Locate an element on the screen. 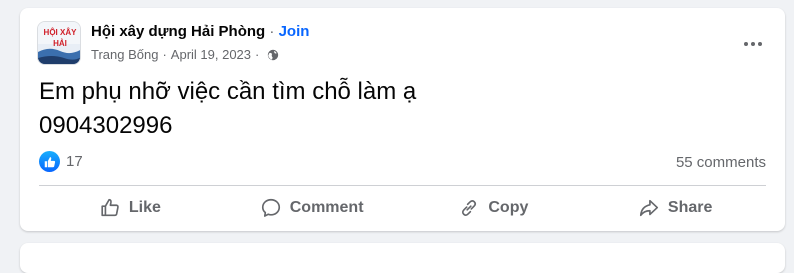  thumbs-up-icon is located at coordinates (110, 207).